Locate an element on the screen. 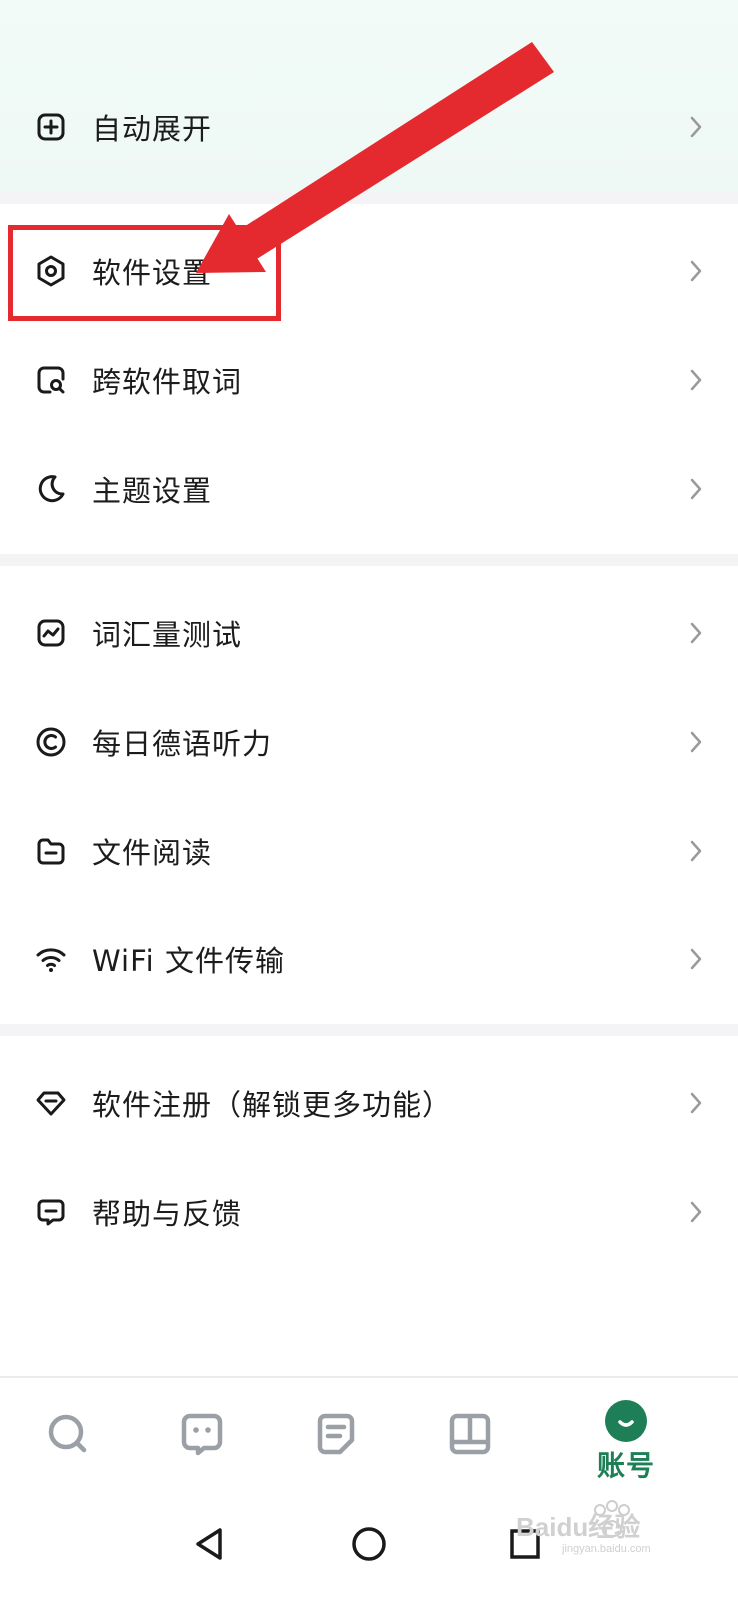  back-triangle-icon is located at coordinates (209, 1544).